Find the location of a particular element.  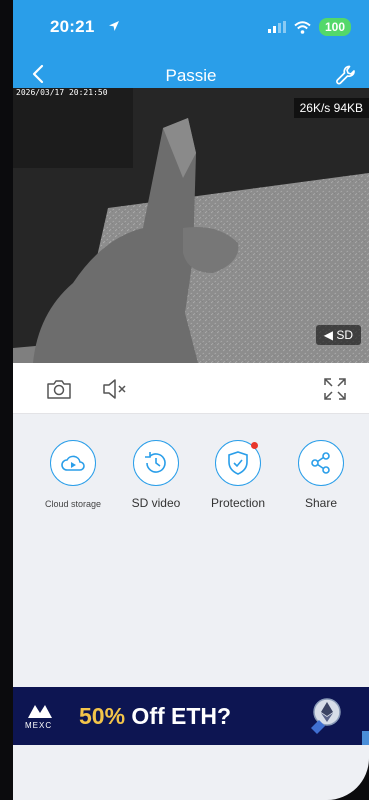

ad-discount: 50% is located at coordinates (102, 716).